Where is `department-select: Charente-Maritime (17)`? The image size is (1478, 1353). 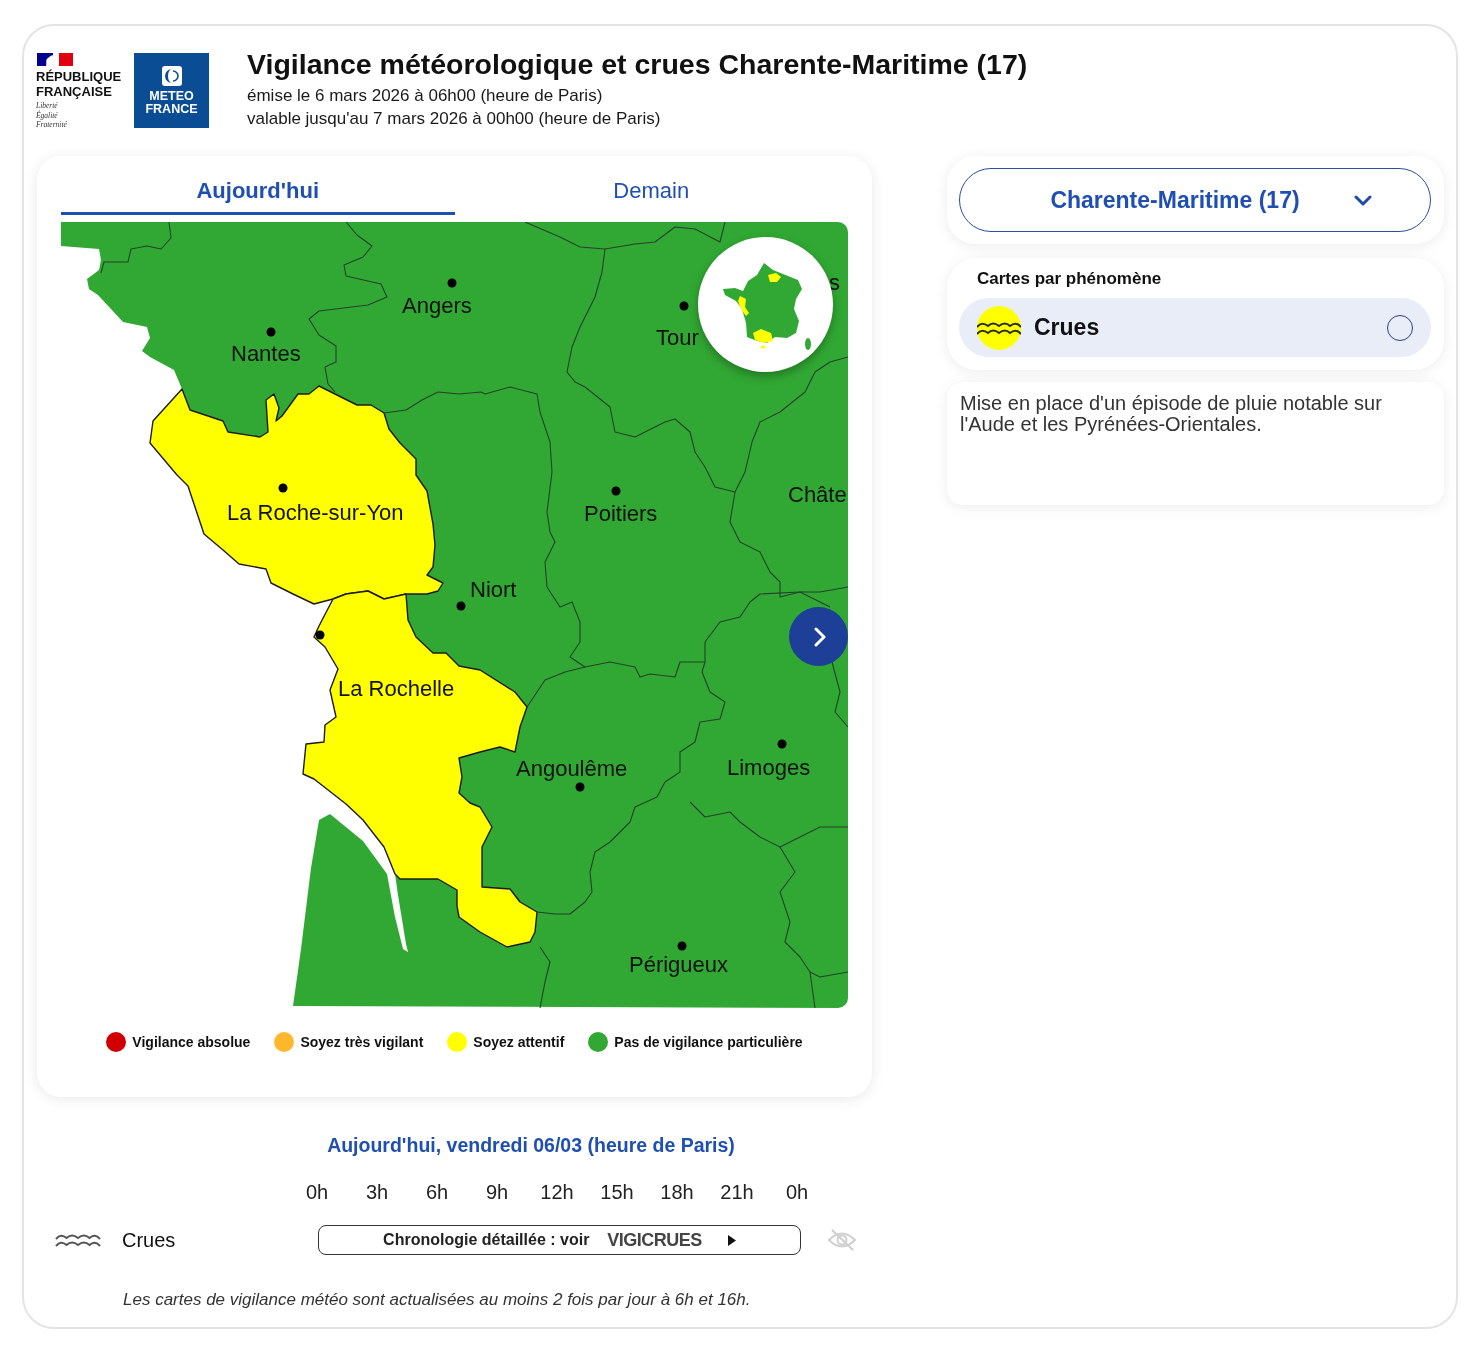
department-select: Charente-Maritime (17) is located at coordinates (1195, 200).